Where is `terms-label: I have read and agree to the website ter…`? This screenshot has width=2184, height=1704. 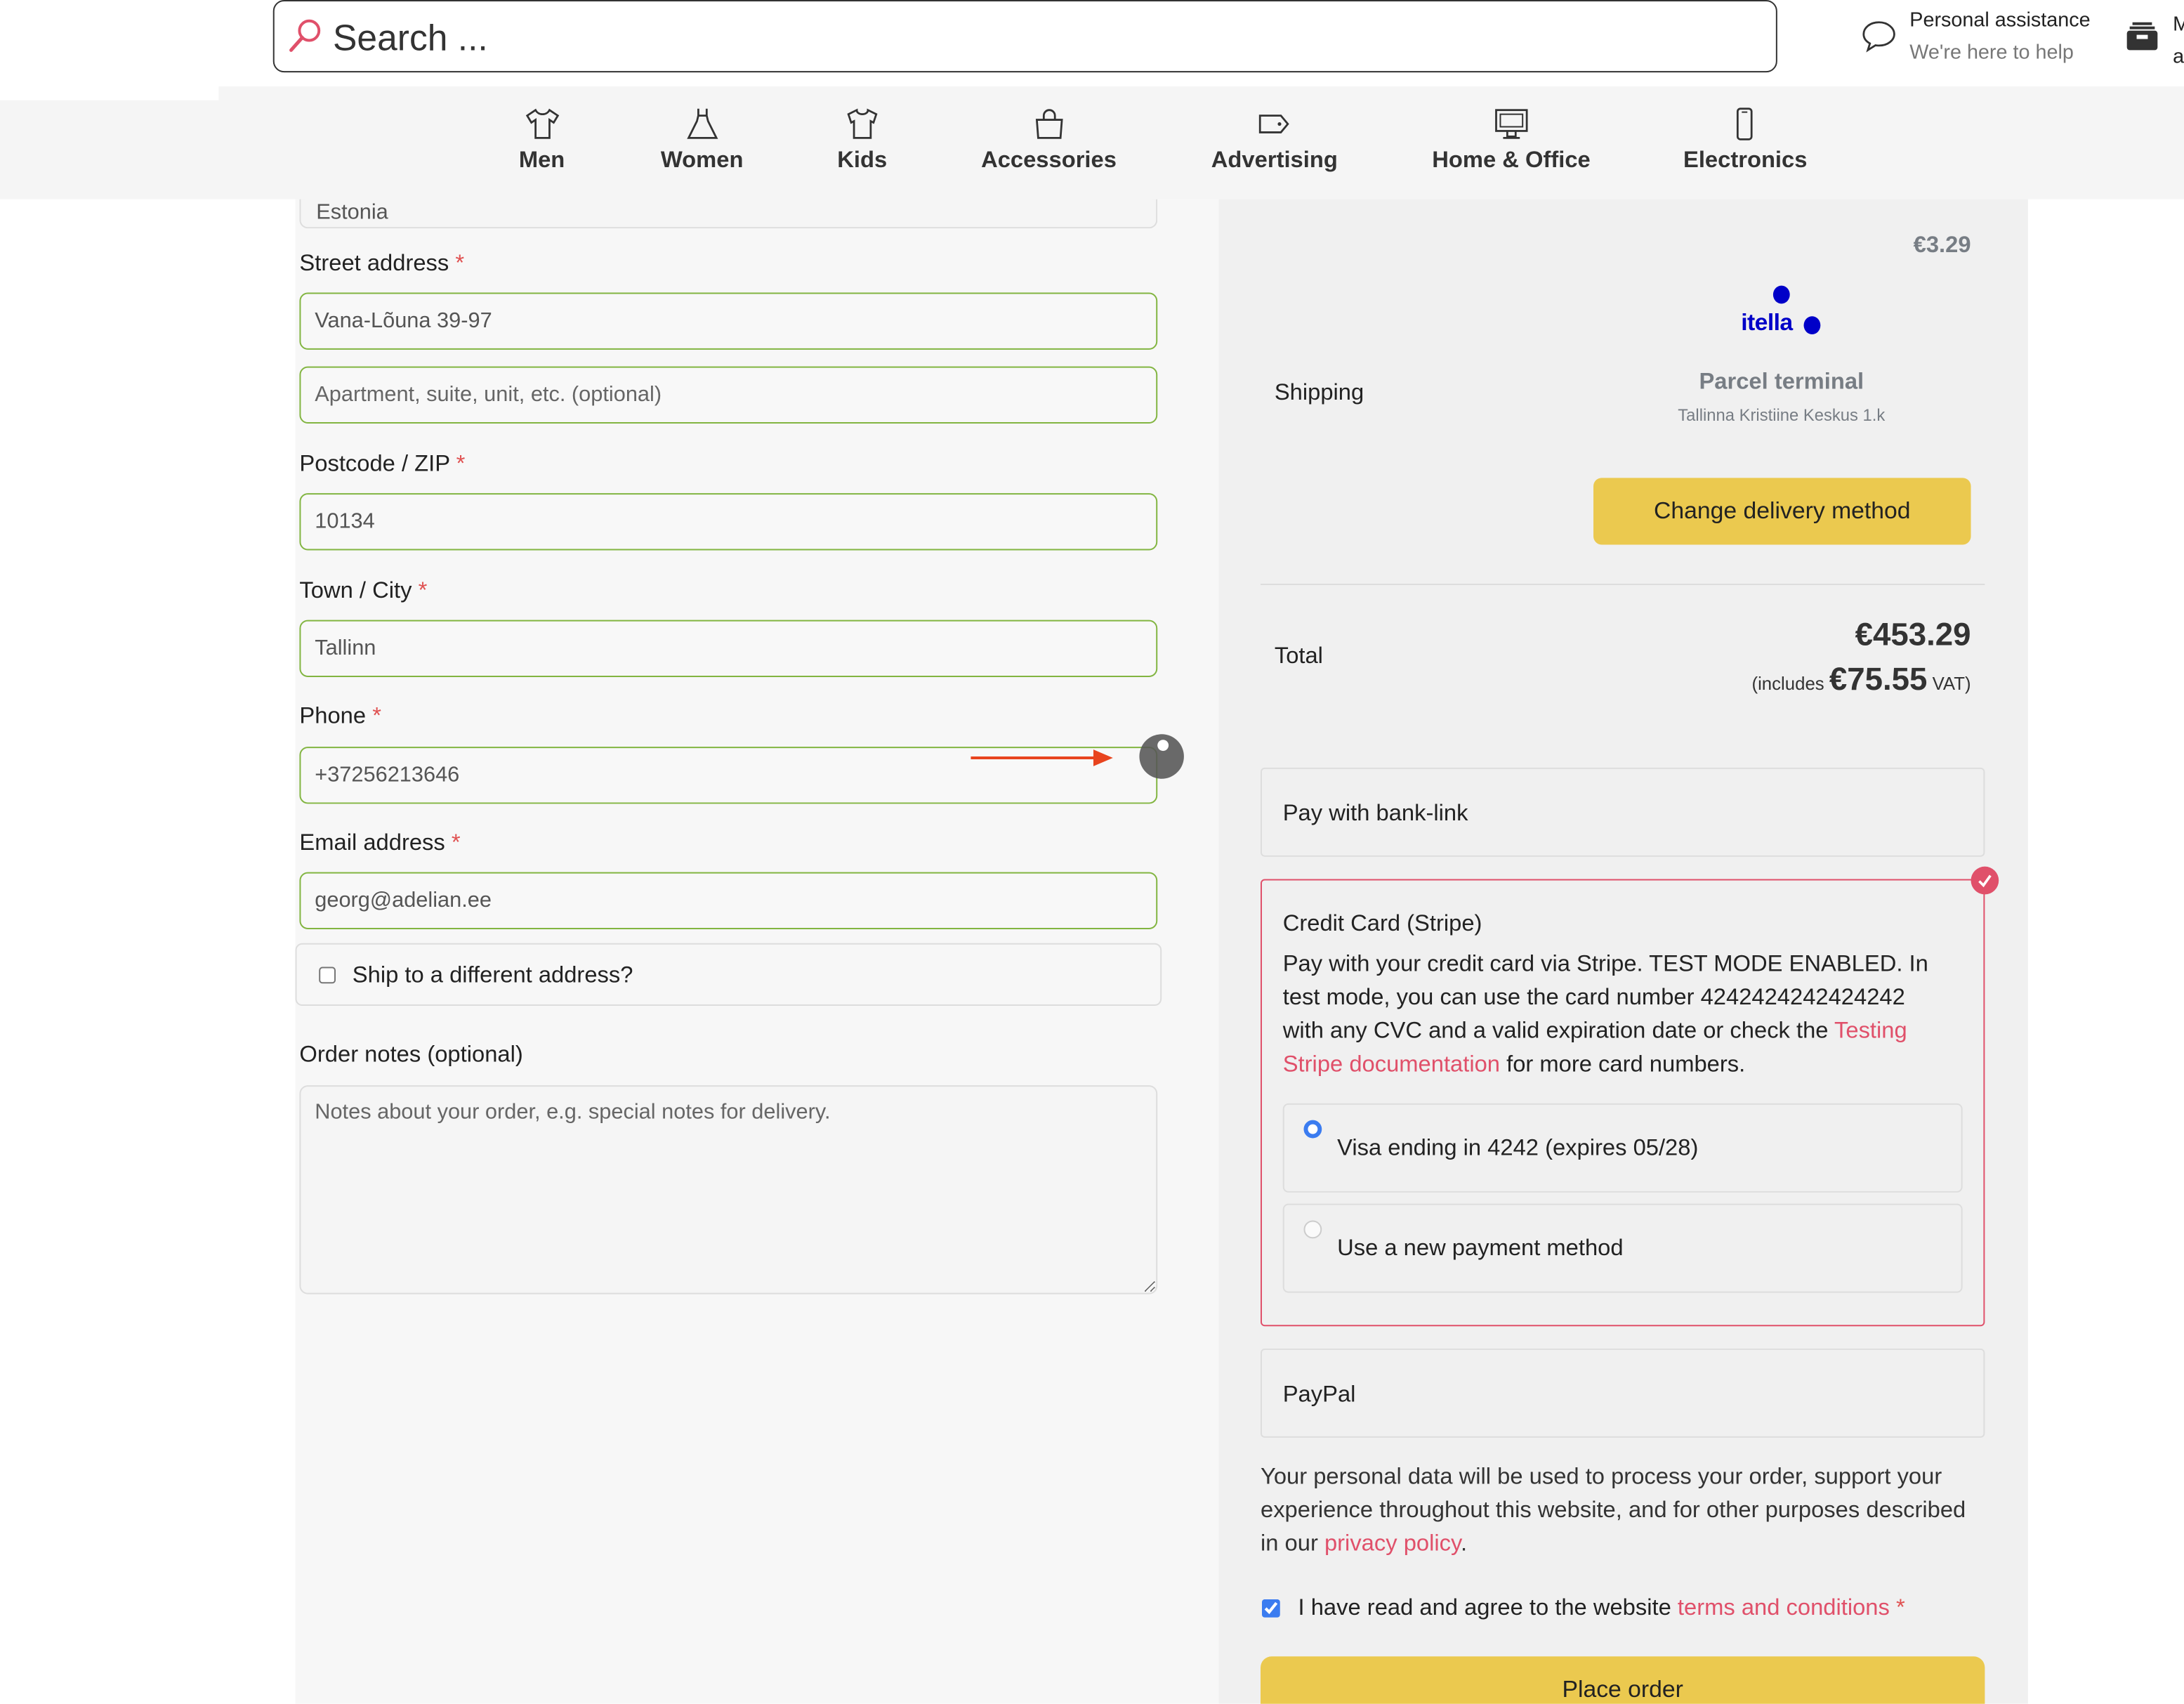 terms-label: I have read and agree to the website ter… is located at coordinates (1601, 1608).